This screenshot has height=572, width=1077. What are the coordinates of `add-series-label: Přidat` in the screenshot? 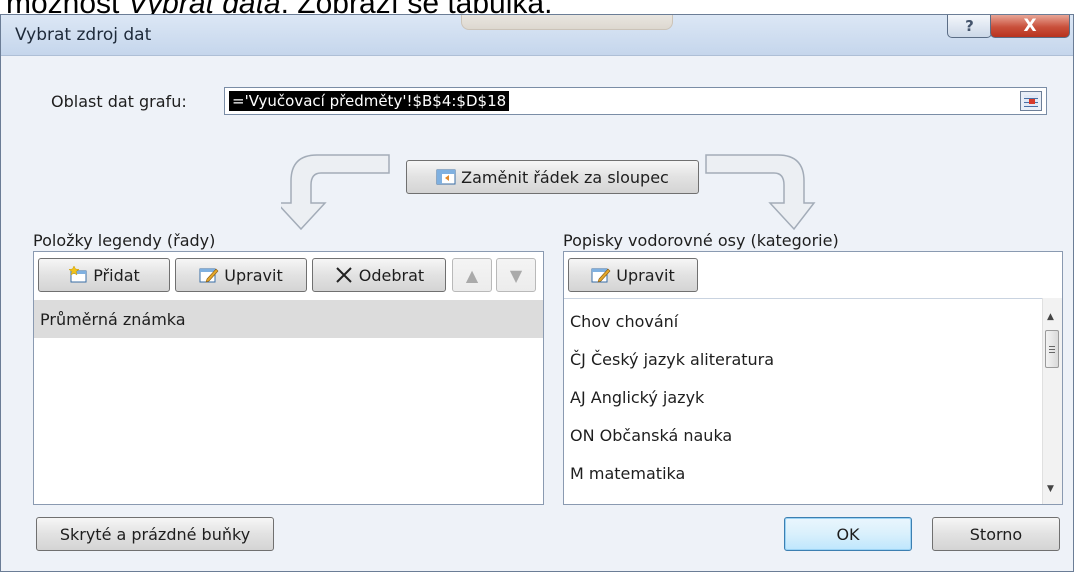 It's located at (116, 275).